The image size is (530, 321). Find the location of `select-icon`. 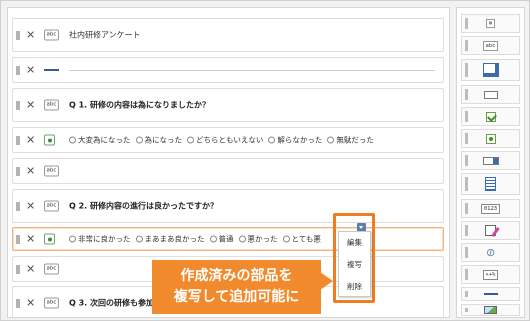

select-icon is located at coordinates (490, 160).